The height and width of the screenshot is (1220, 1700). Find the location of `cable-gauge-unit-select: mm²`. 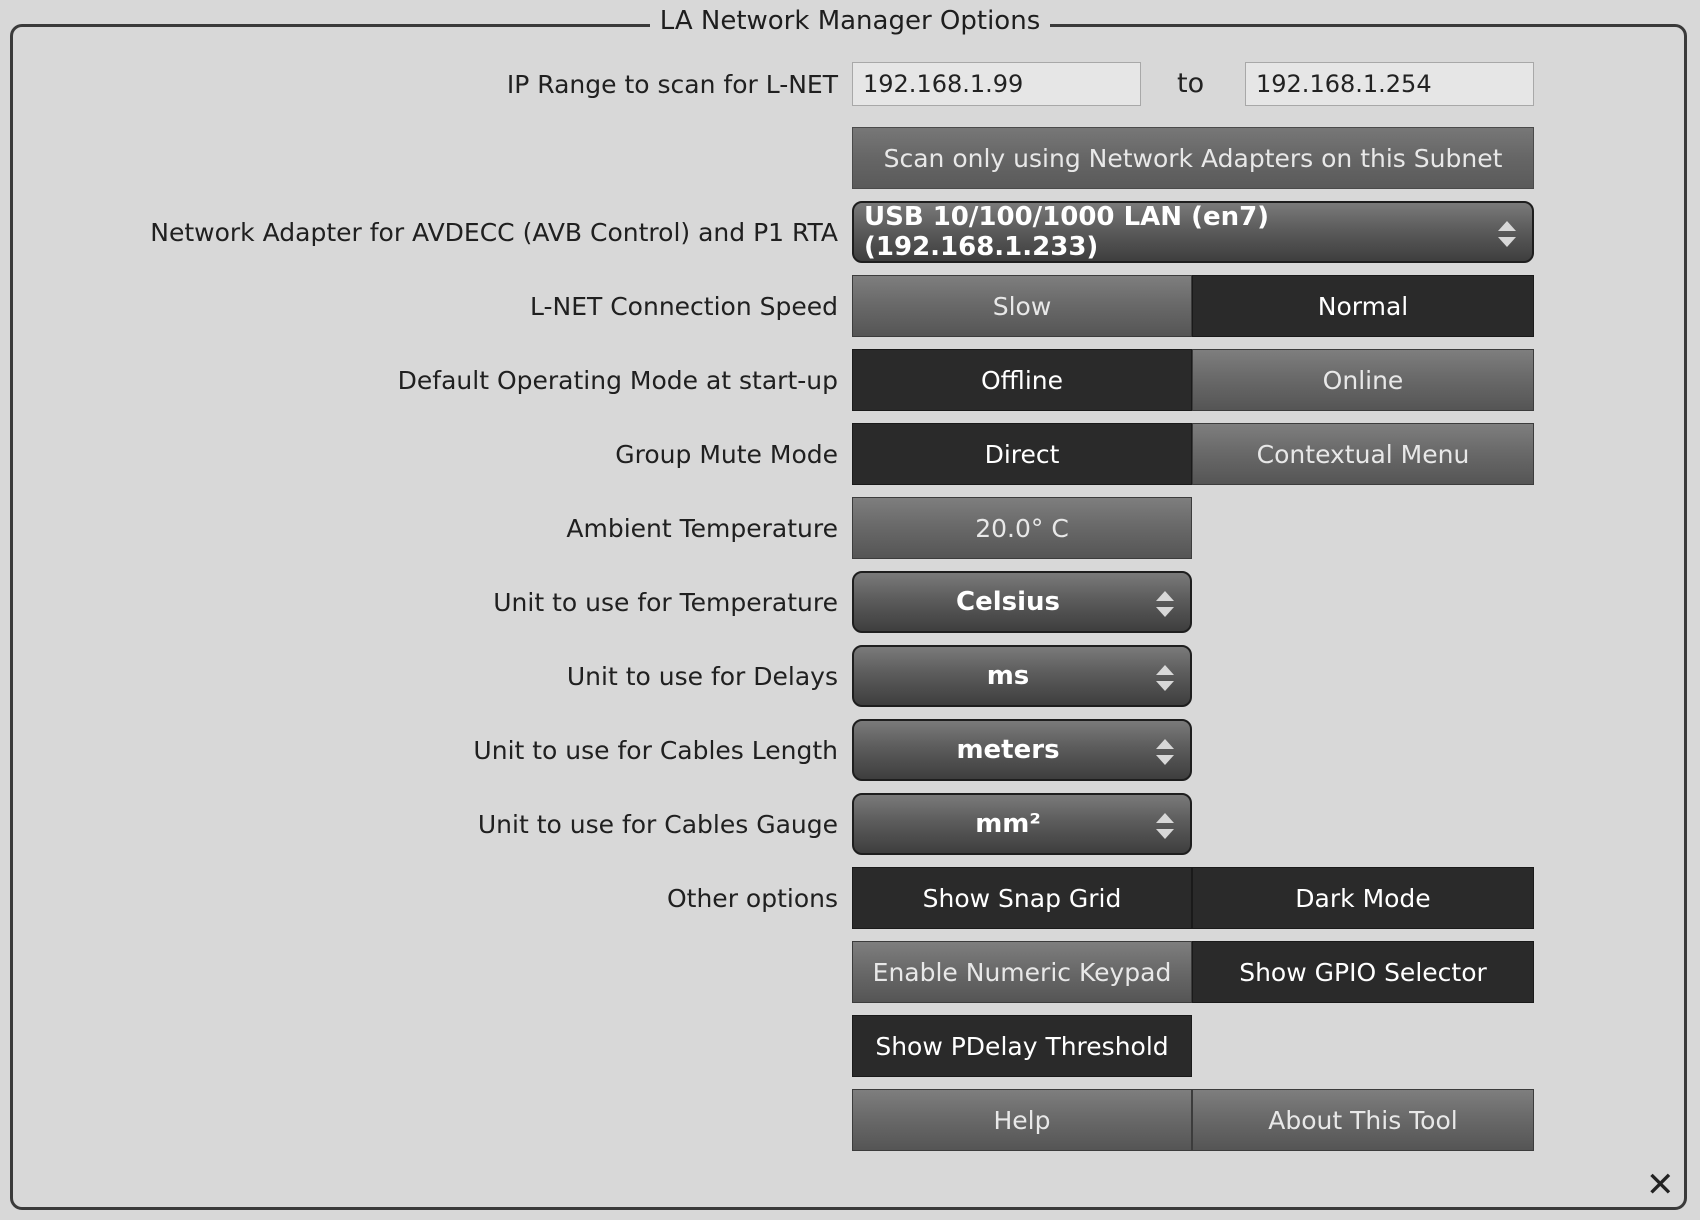

cable-gauge-unit-select: mm² is located at coordinates (1022, 824).